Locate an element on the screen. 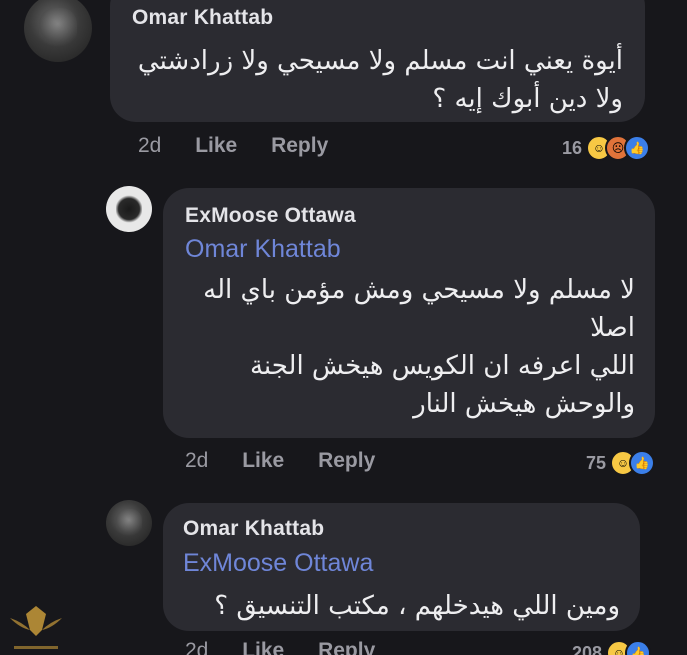 The image size is (687, 655). comment-line: ولا دين أبوك إيه ؟ is located at coordinates (527, 99).